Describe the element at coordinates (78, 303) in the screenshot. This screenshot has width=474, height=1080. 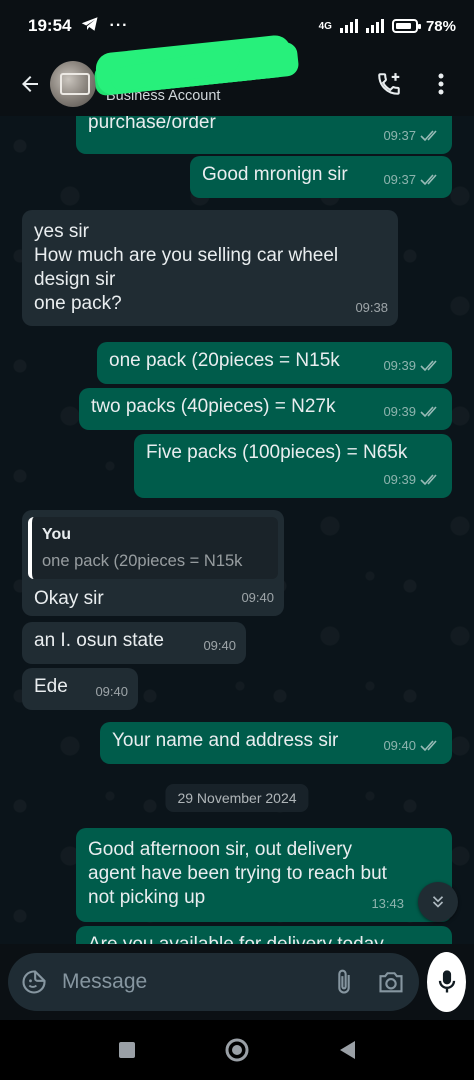
I see `message-line: one pack?` at that location.